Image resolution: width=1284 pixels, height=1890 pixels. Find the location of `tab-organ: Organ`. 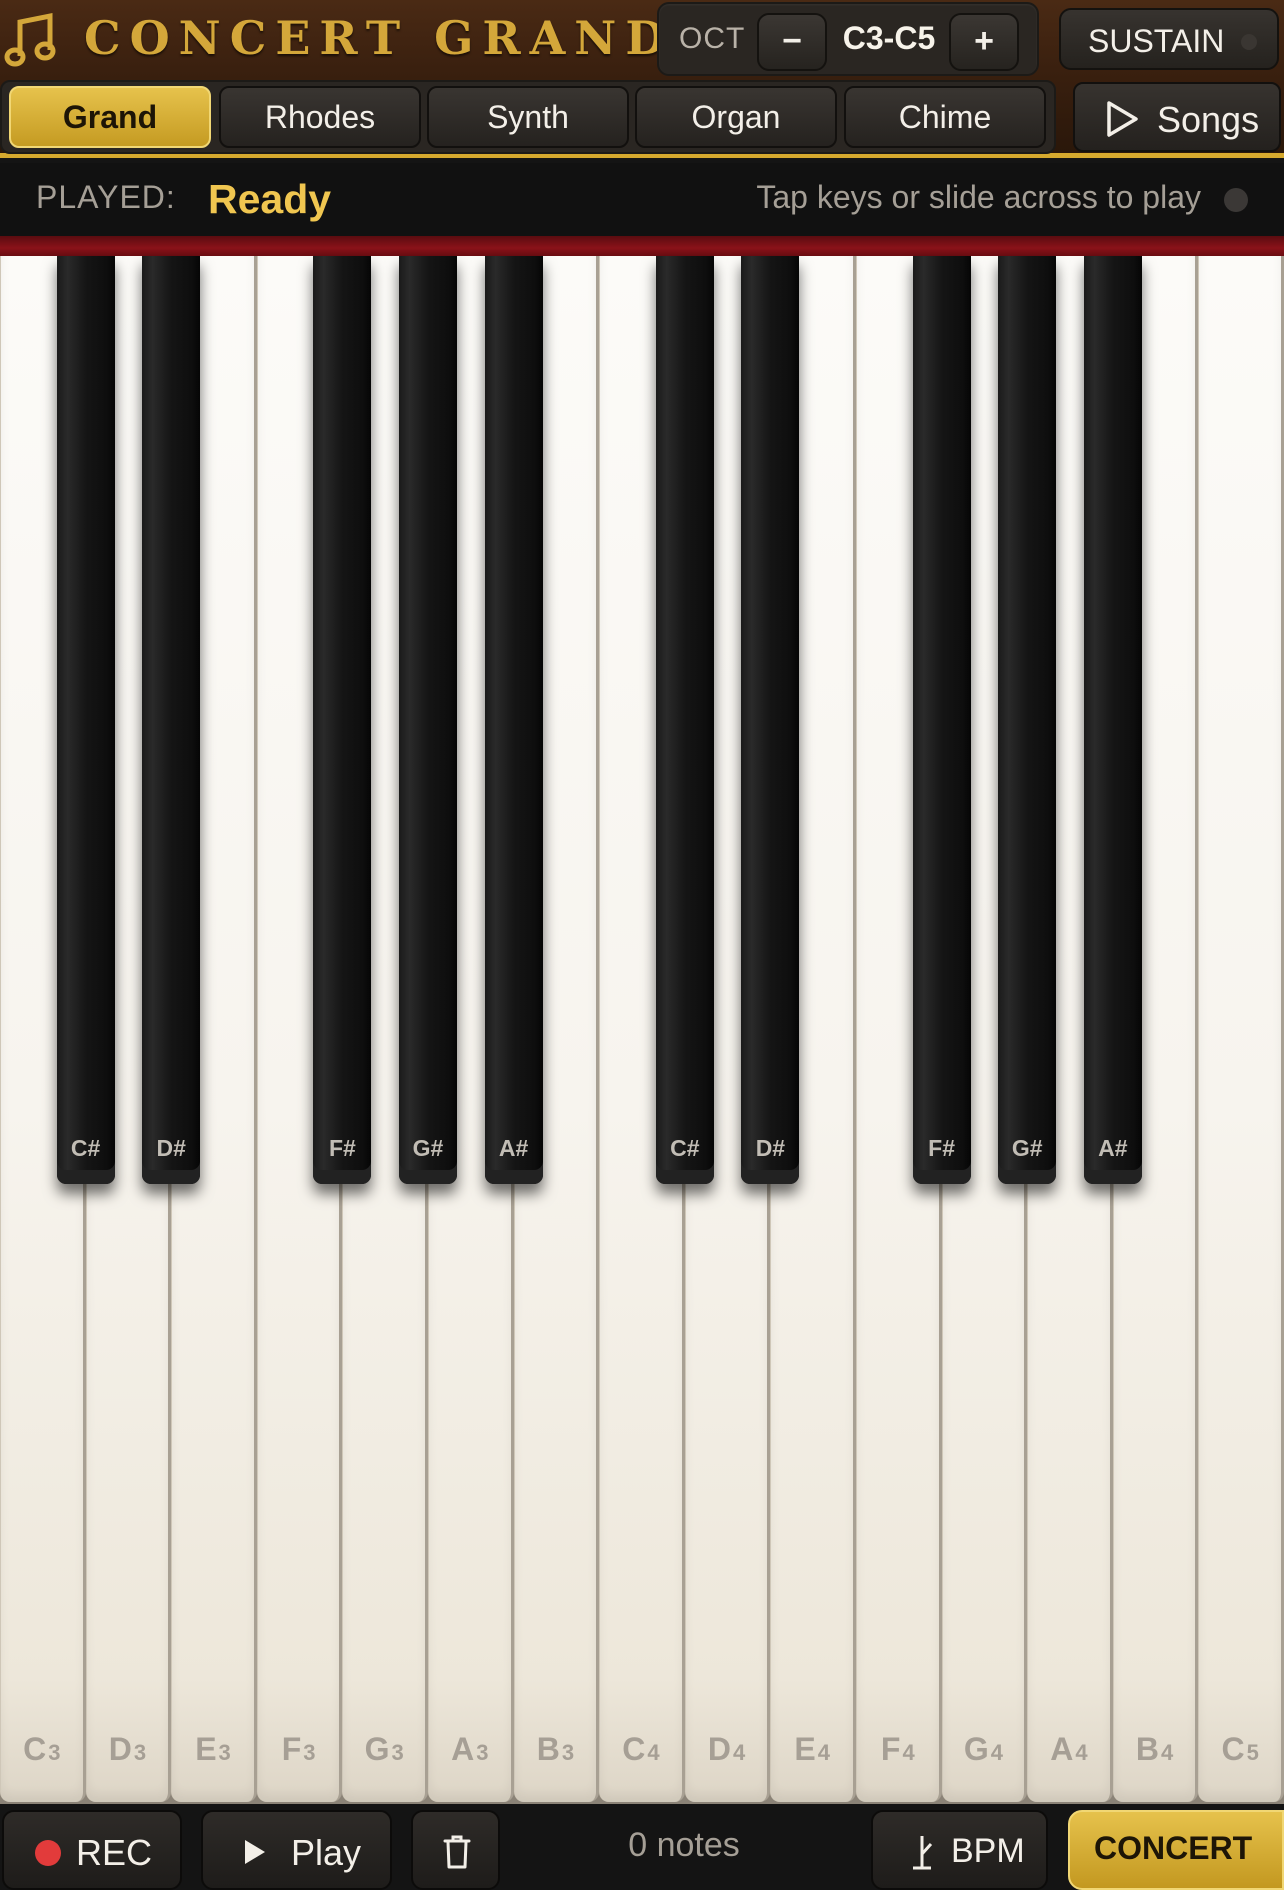

tab-organ: Organ is located at coordinates (736, 117).